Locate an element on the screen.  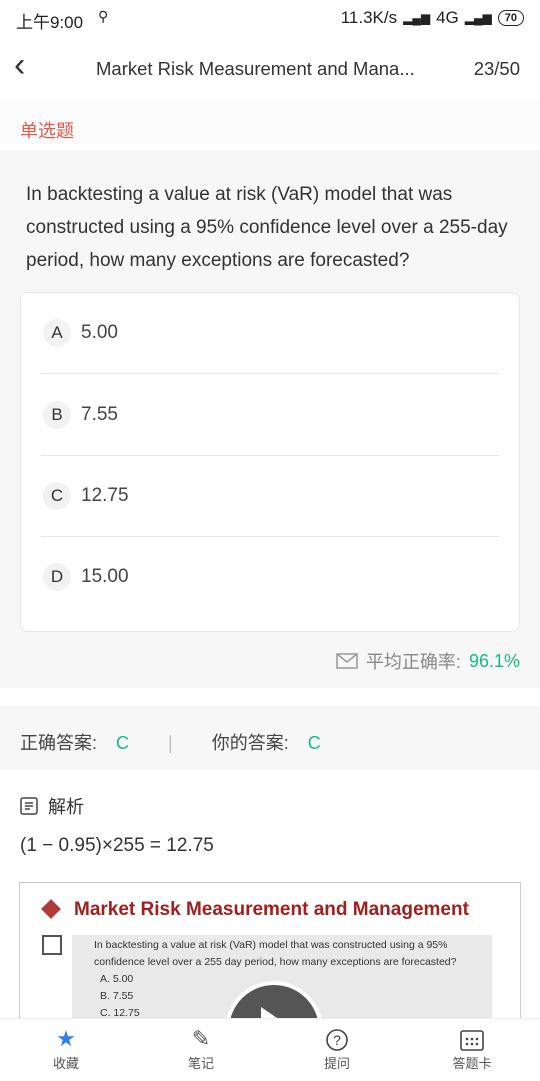
network-type: 4G is located at coordinates (447, 17).